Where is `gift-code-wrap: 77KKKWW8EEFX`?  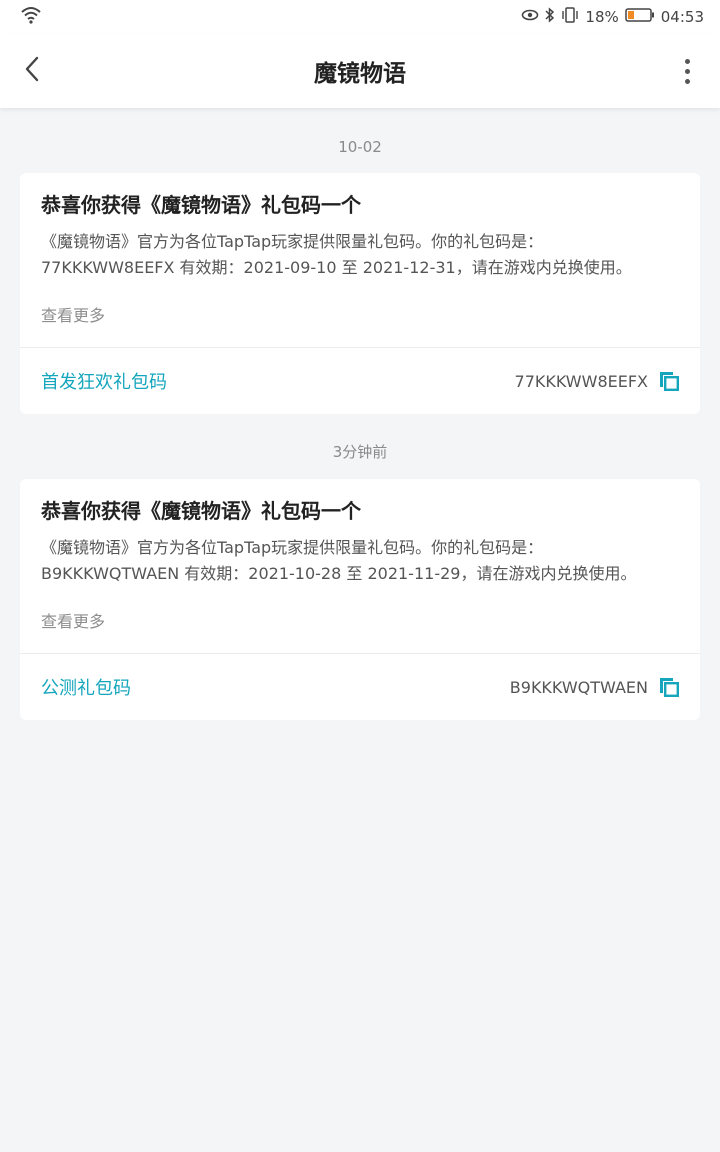 gift-code-wrap: 77KKKWW8EEFX is located at coordinates (597, 381).